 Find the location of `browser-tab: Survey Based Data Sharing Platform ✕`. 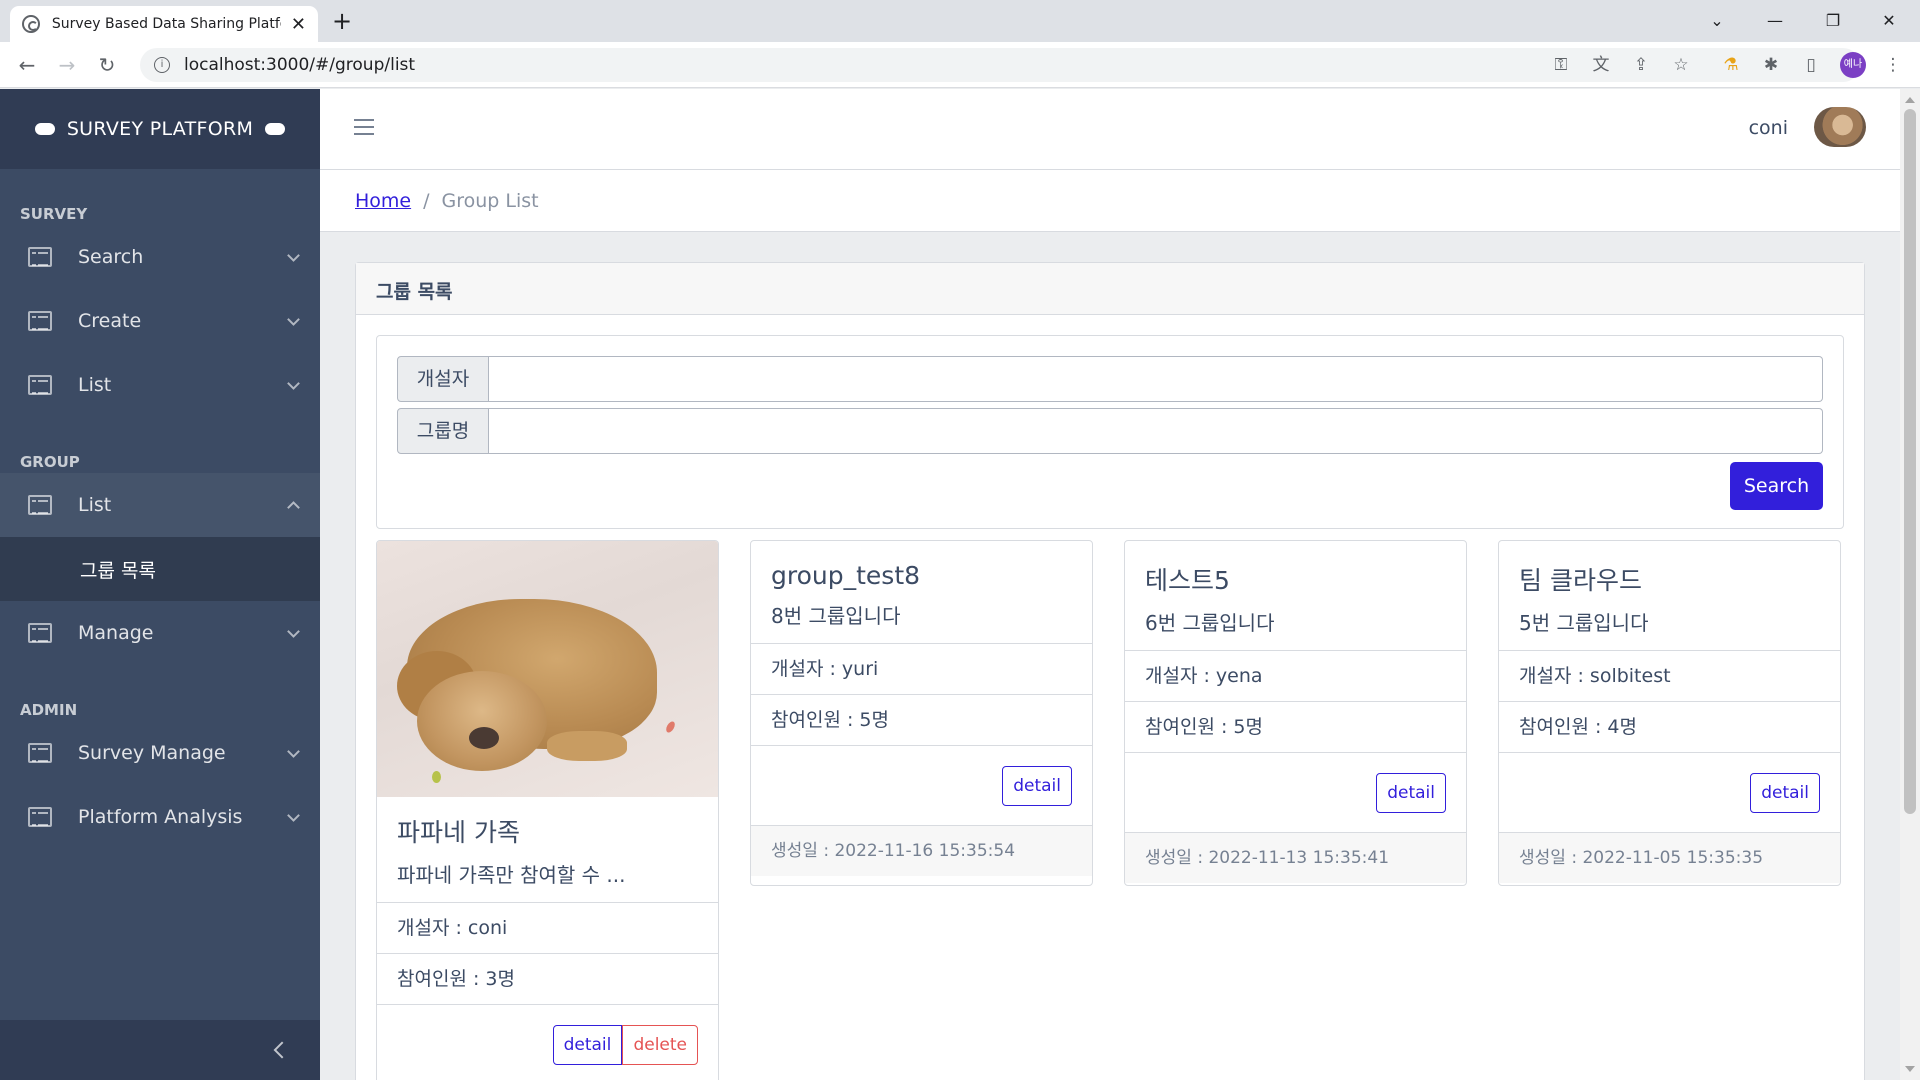

browser-tab: Survey Based Data Sharing Platform ✕ is located at coordinates (164, 24).